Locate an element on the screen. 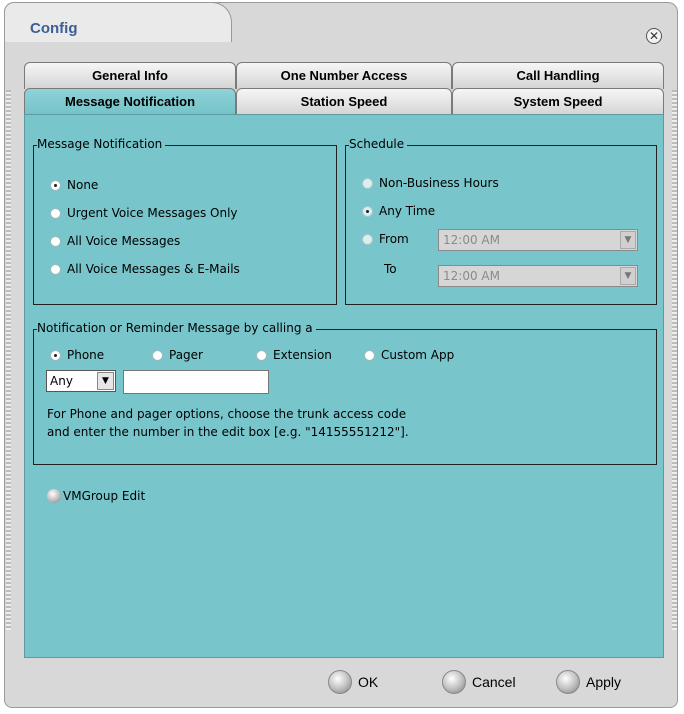 The image size is (684, 714). radio-urgent-voice-messages-only: Urgent Voice Messages Only is located at coordinates (144, 213).